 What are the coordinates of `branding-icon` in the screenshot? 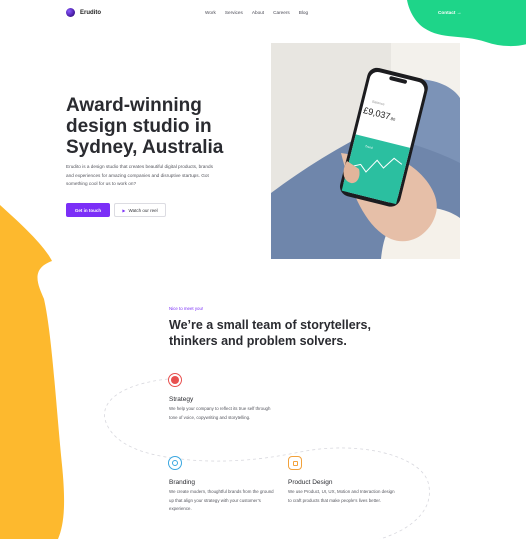 It's located at (175, 463).